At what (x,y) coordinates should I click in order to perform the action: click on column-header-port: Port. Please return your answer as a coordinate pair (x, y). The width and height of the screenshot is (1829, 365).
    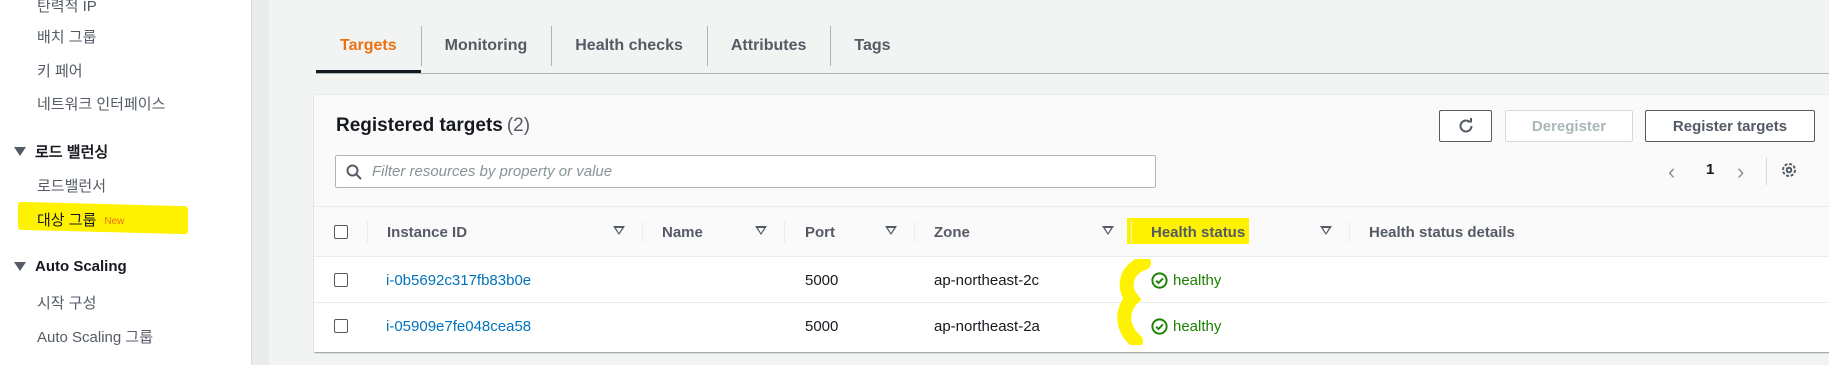
    Looking at the image, I should click on (820, 232).